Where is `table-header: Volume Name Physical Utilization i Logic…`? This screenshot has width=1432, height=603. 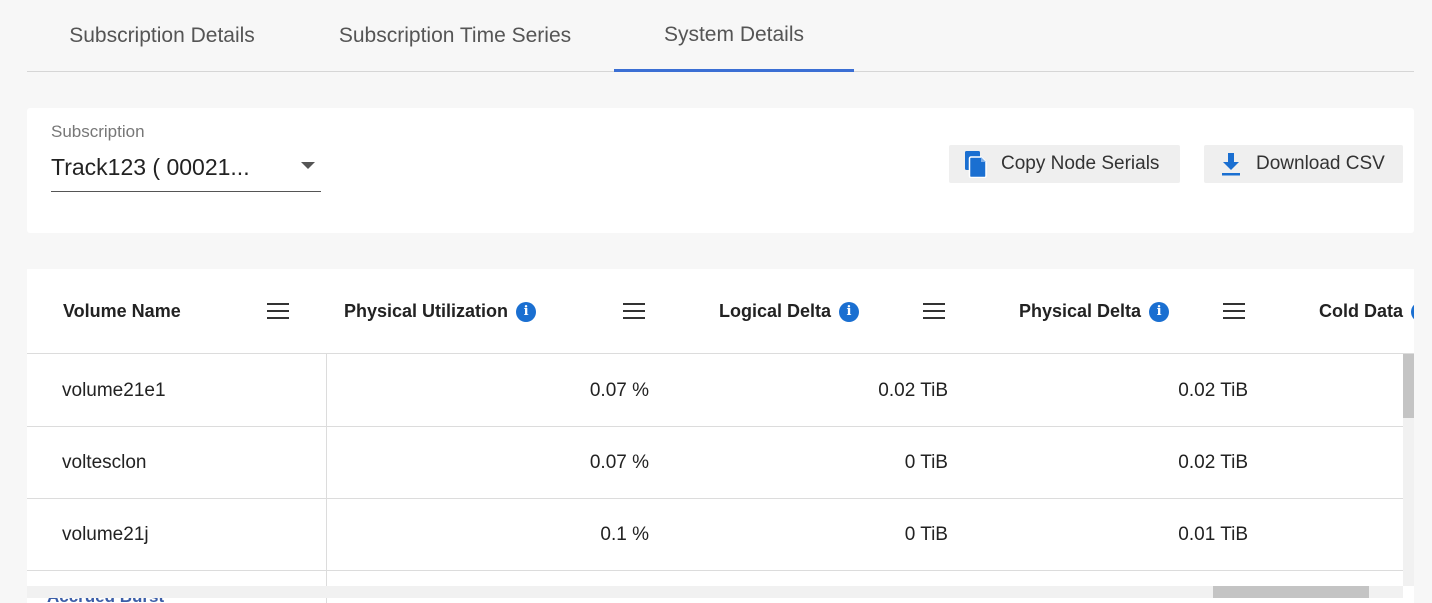 table-header: Volume Name Physical Utilization i Logic… is located at coordinates (720, 311).